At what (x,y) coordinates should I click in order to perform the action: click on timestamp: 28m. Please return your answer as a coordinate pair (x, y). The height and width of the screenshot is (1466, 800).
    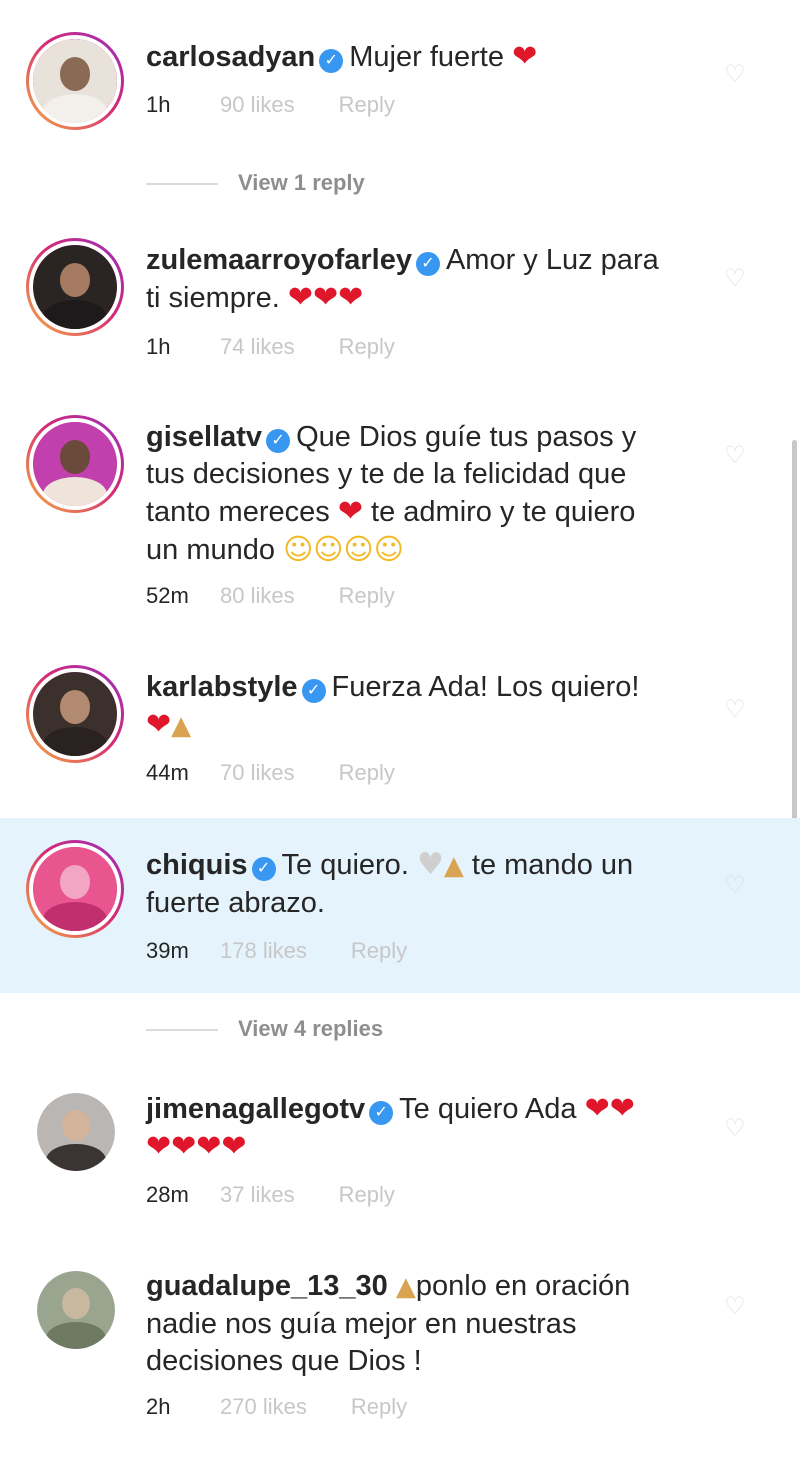
    Looking at the image, I should click on (167, 1194).